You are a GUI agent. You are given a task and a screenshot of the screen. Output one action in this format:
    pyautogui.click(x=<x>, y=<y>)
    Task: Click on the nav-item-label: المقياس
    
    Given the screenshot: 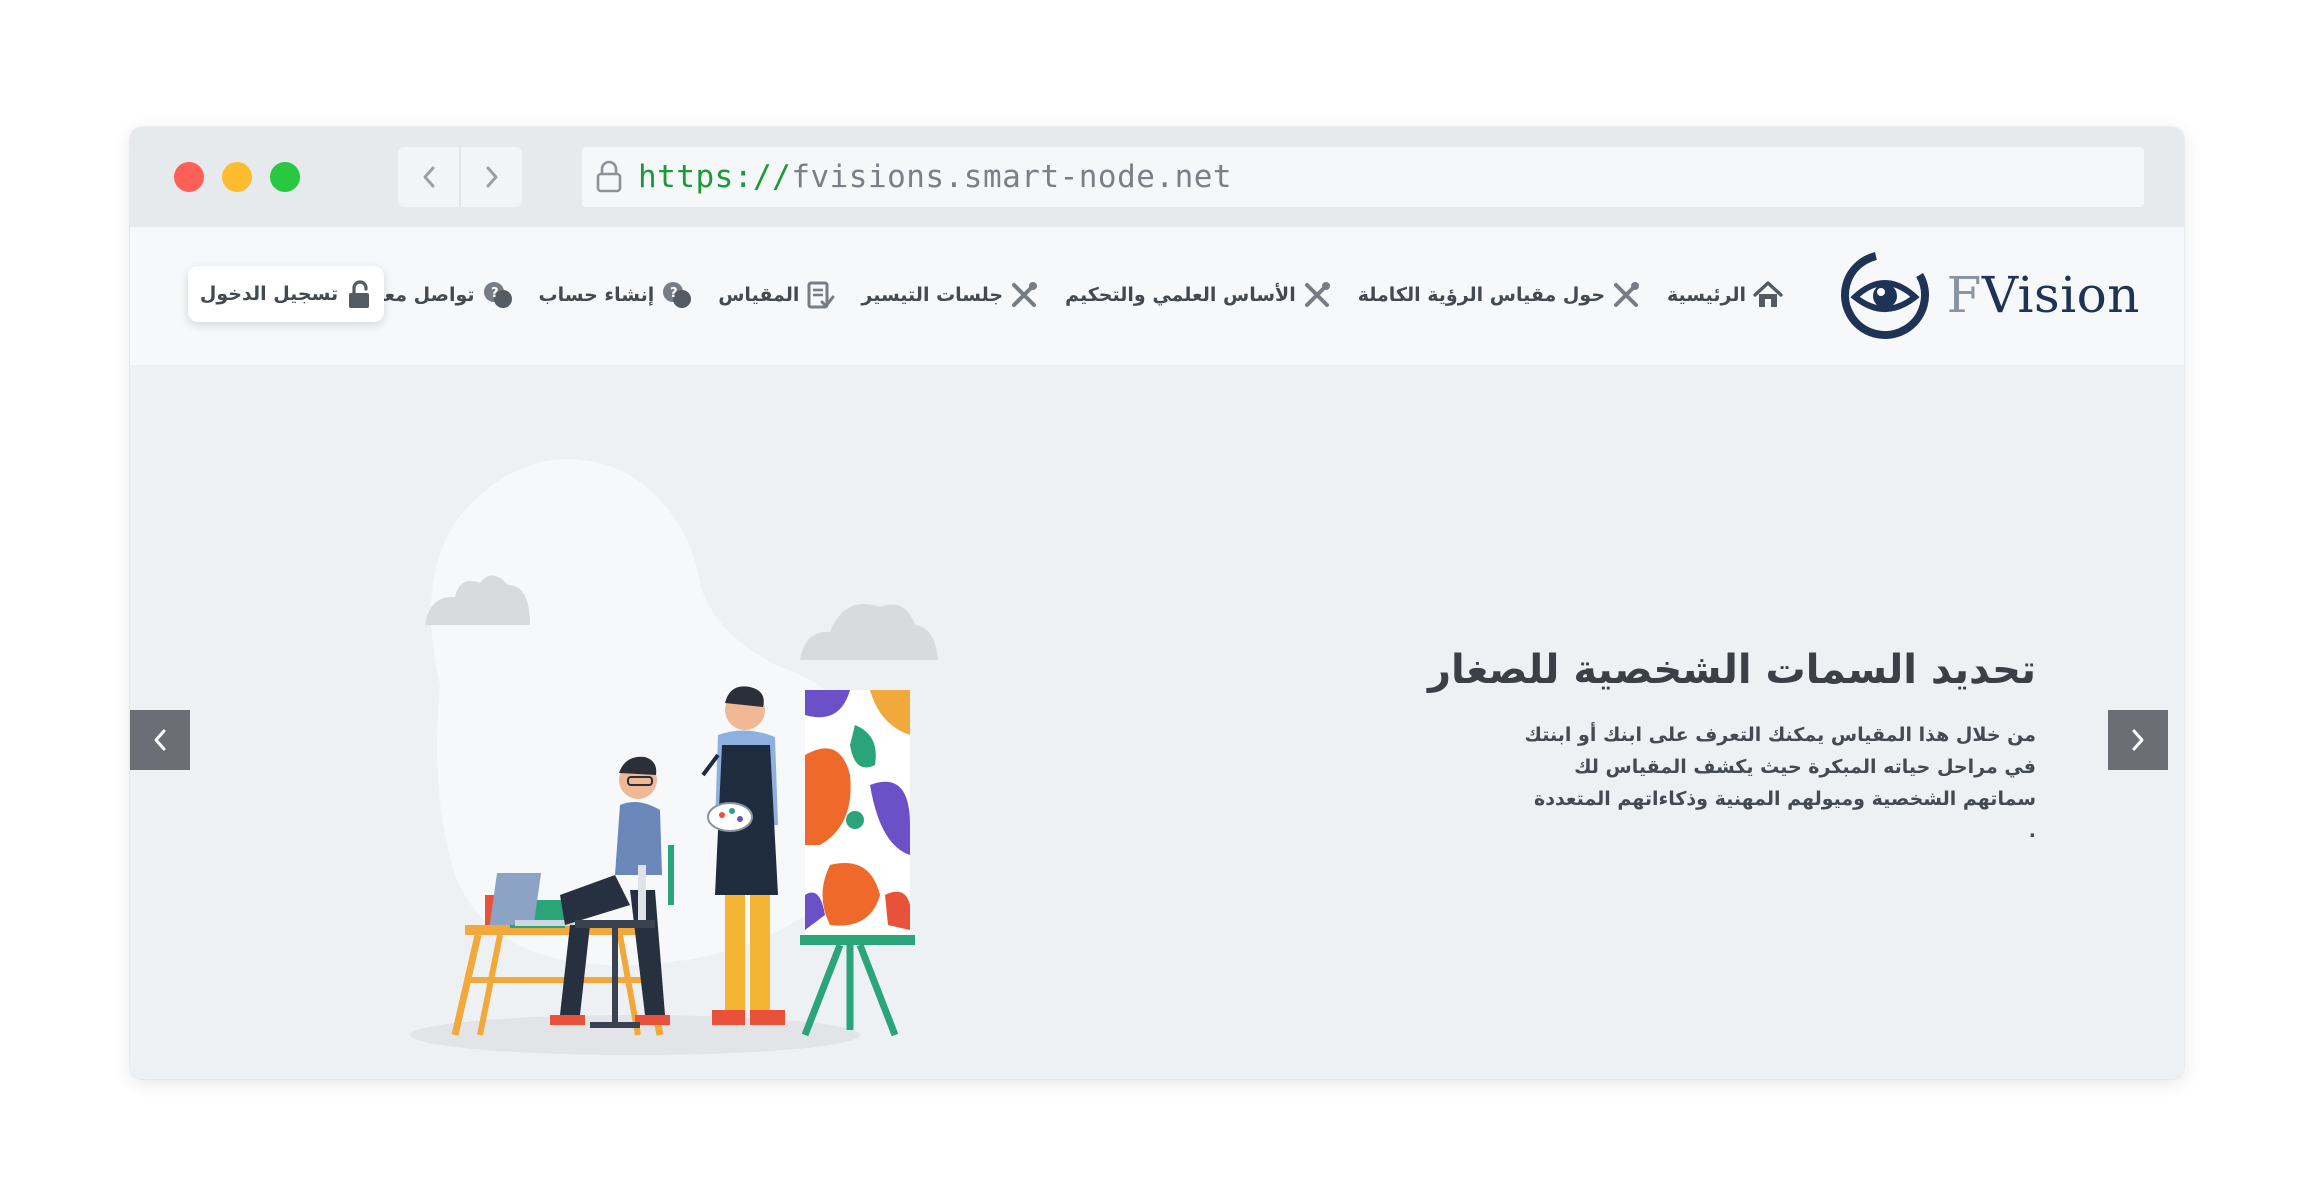 What is the action you would take?
    pyautogui.click(x=759, y=295)
    